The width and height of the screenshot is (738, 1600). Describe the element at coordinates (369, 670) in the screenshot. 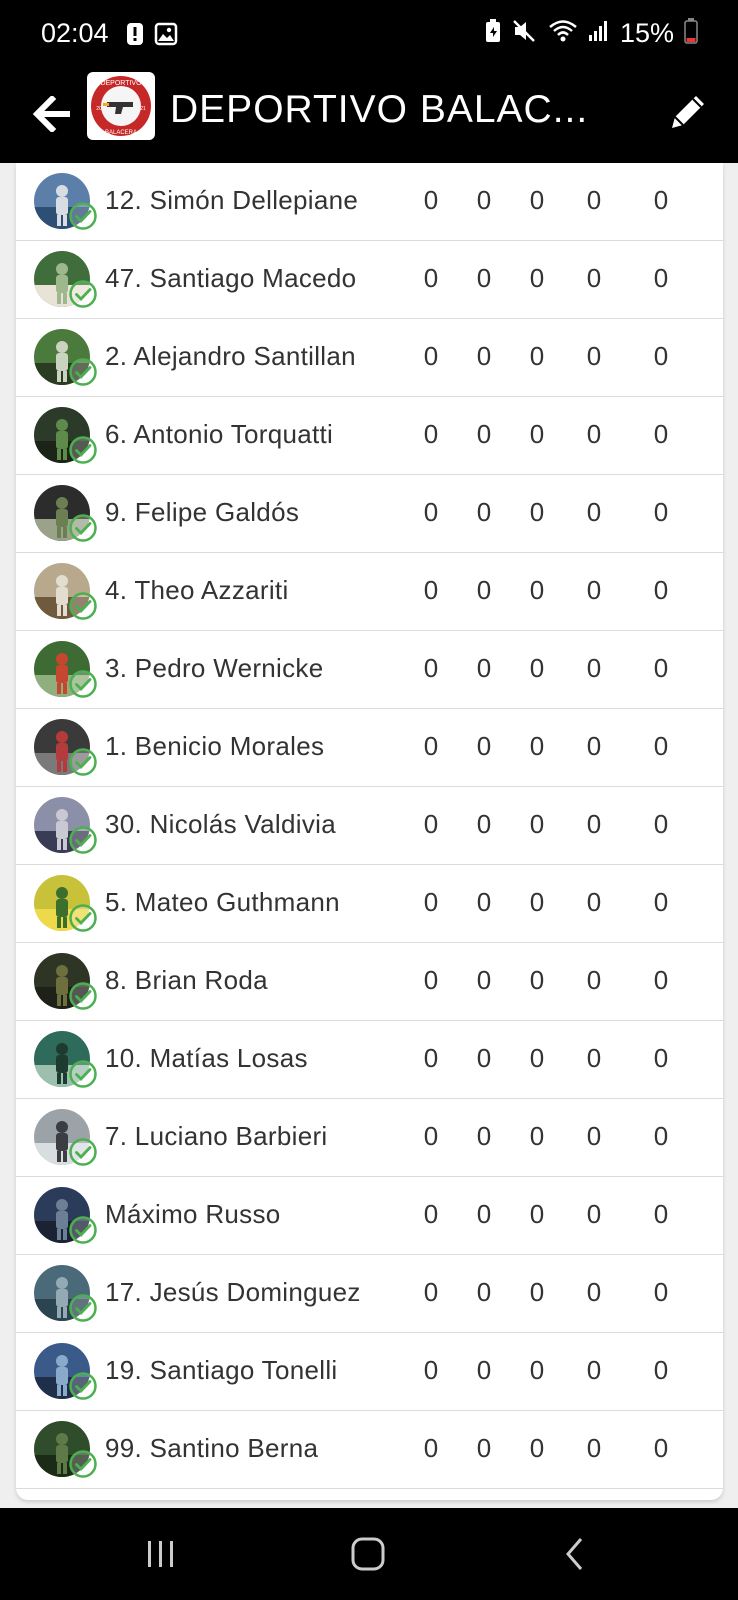

I see `player-row: 3. Pedro Wernicke 0 0 0 0 0` at that location.